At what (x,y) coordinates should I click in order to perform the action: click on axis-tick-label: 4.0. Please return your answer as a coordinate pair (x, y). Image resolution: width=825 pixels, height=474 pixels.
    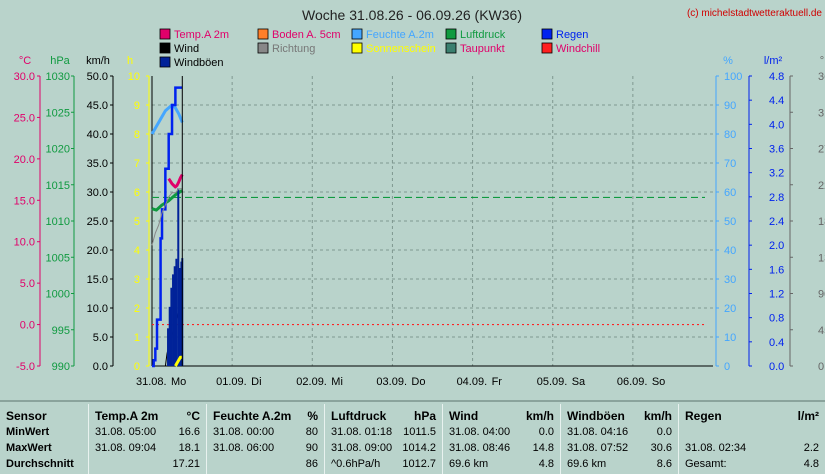
    Looking at the image, I should click on (776, 125).